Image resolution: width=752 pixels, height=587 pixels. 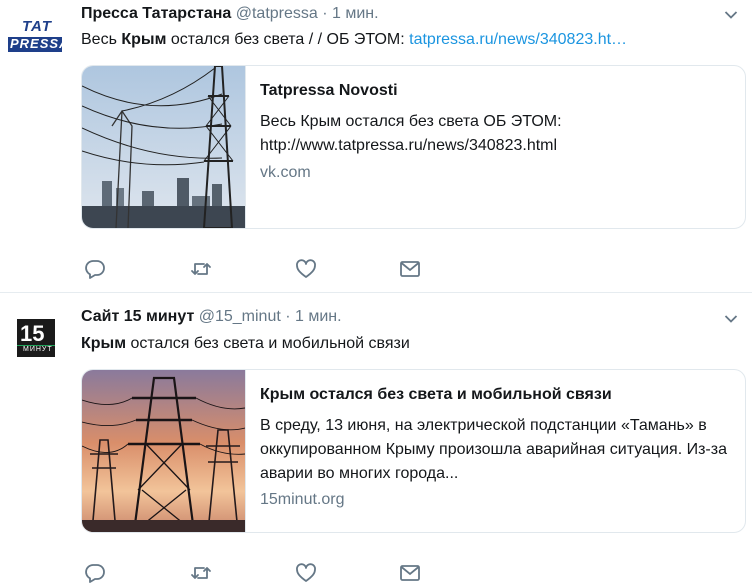 I want to click on tweet-text: Крым остался без света и мобильной связи, so click(x=245, y=343).